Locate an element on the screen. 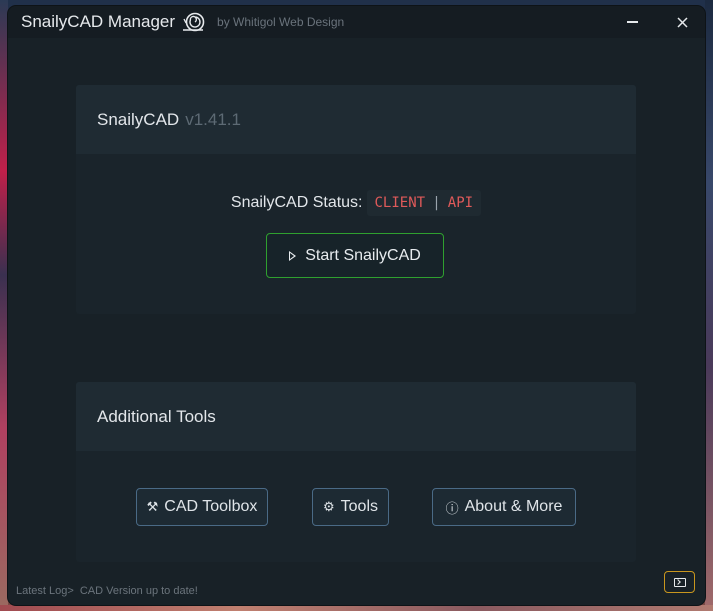 This screenshot has height=611, width=713. status-badge: CLIENT | API is located at coordinates (424, 203).